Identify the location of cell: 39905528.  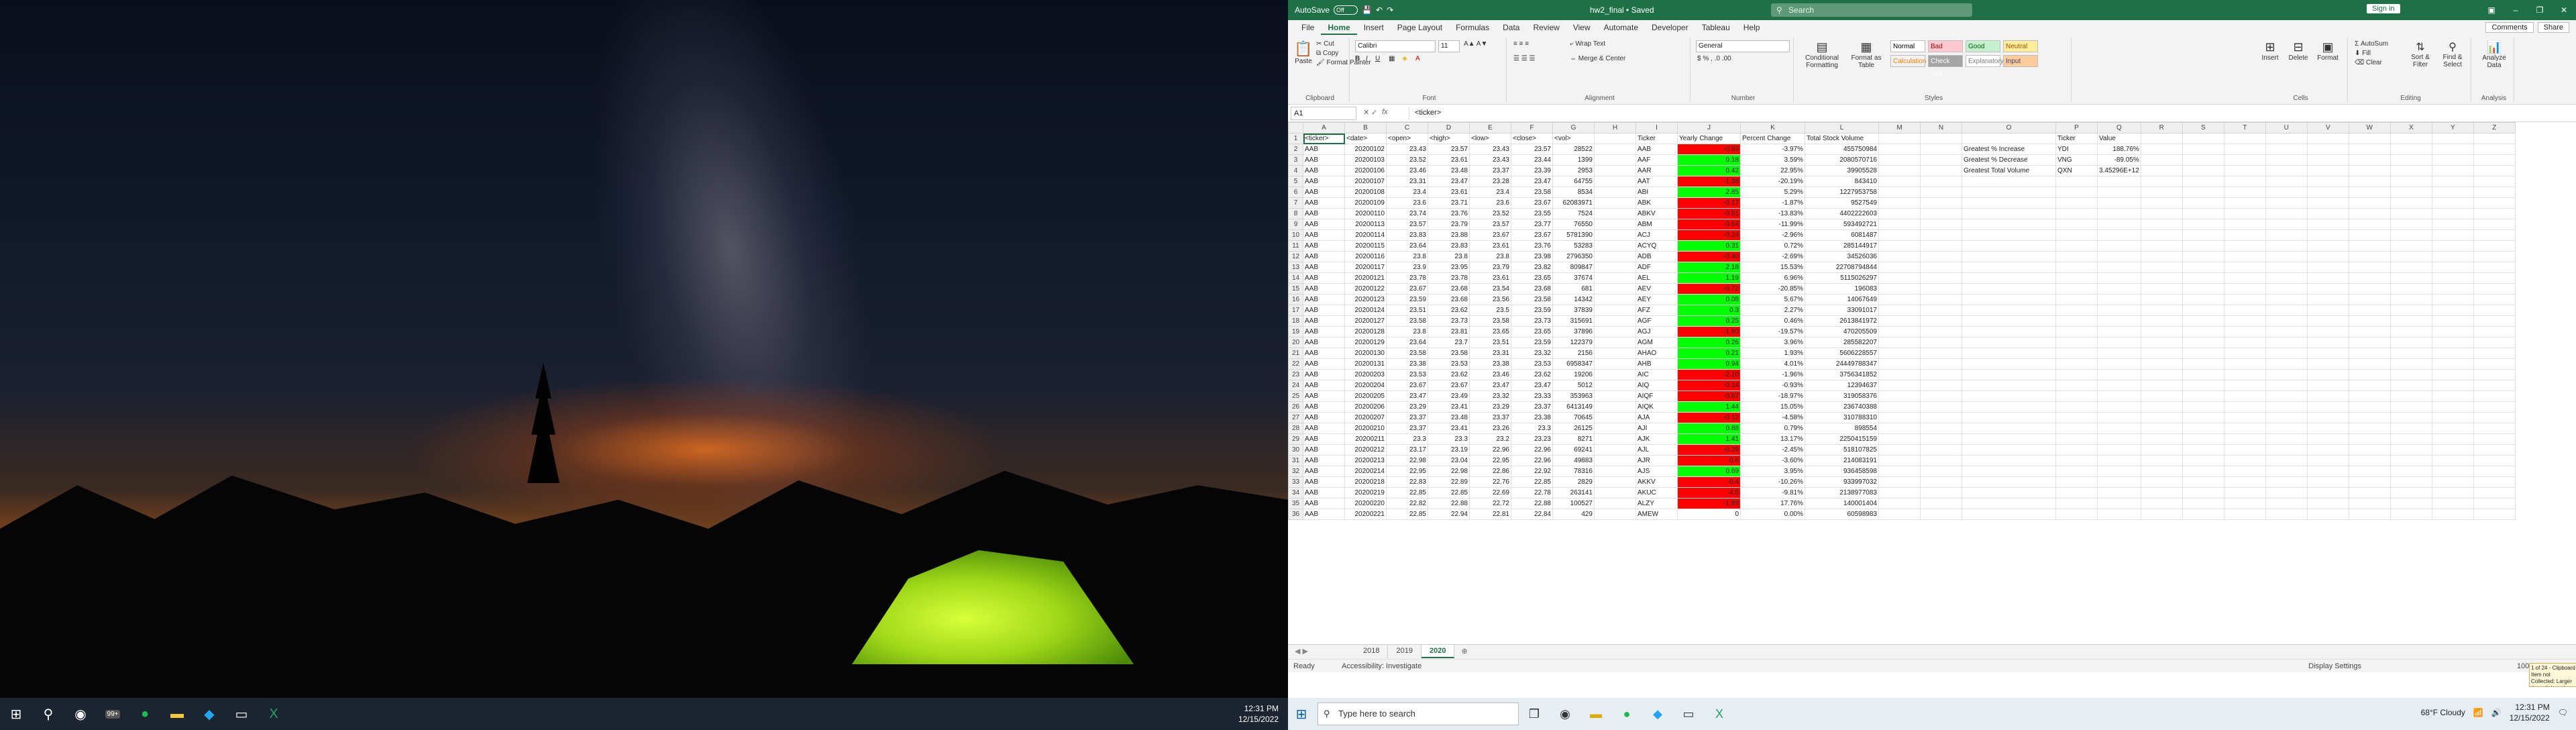
(1842, 170).